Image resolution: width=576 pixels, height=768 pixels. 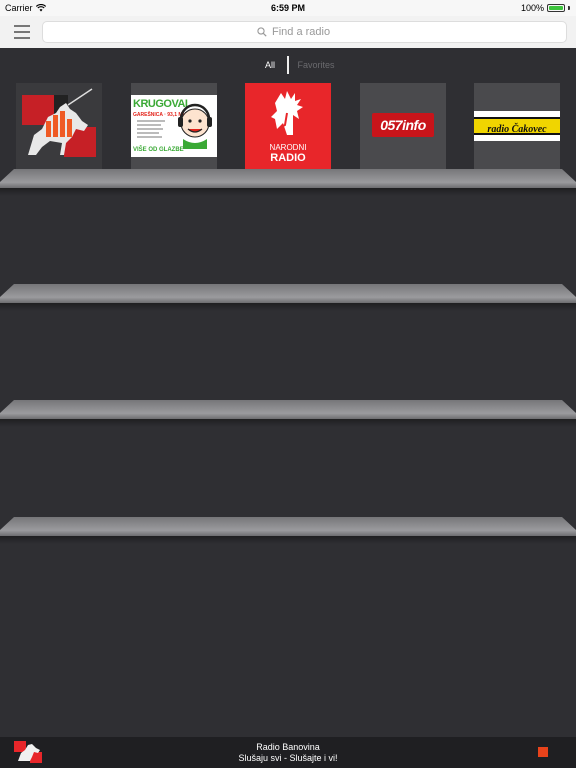 I want to click on station-tile-radio-banovina, so click(x=59, y=126).